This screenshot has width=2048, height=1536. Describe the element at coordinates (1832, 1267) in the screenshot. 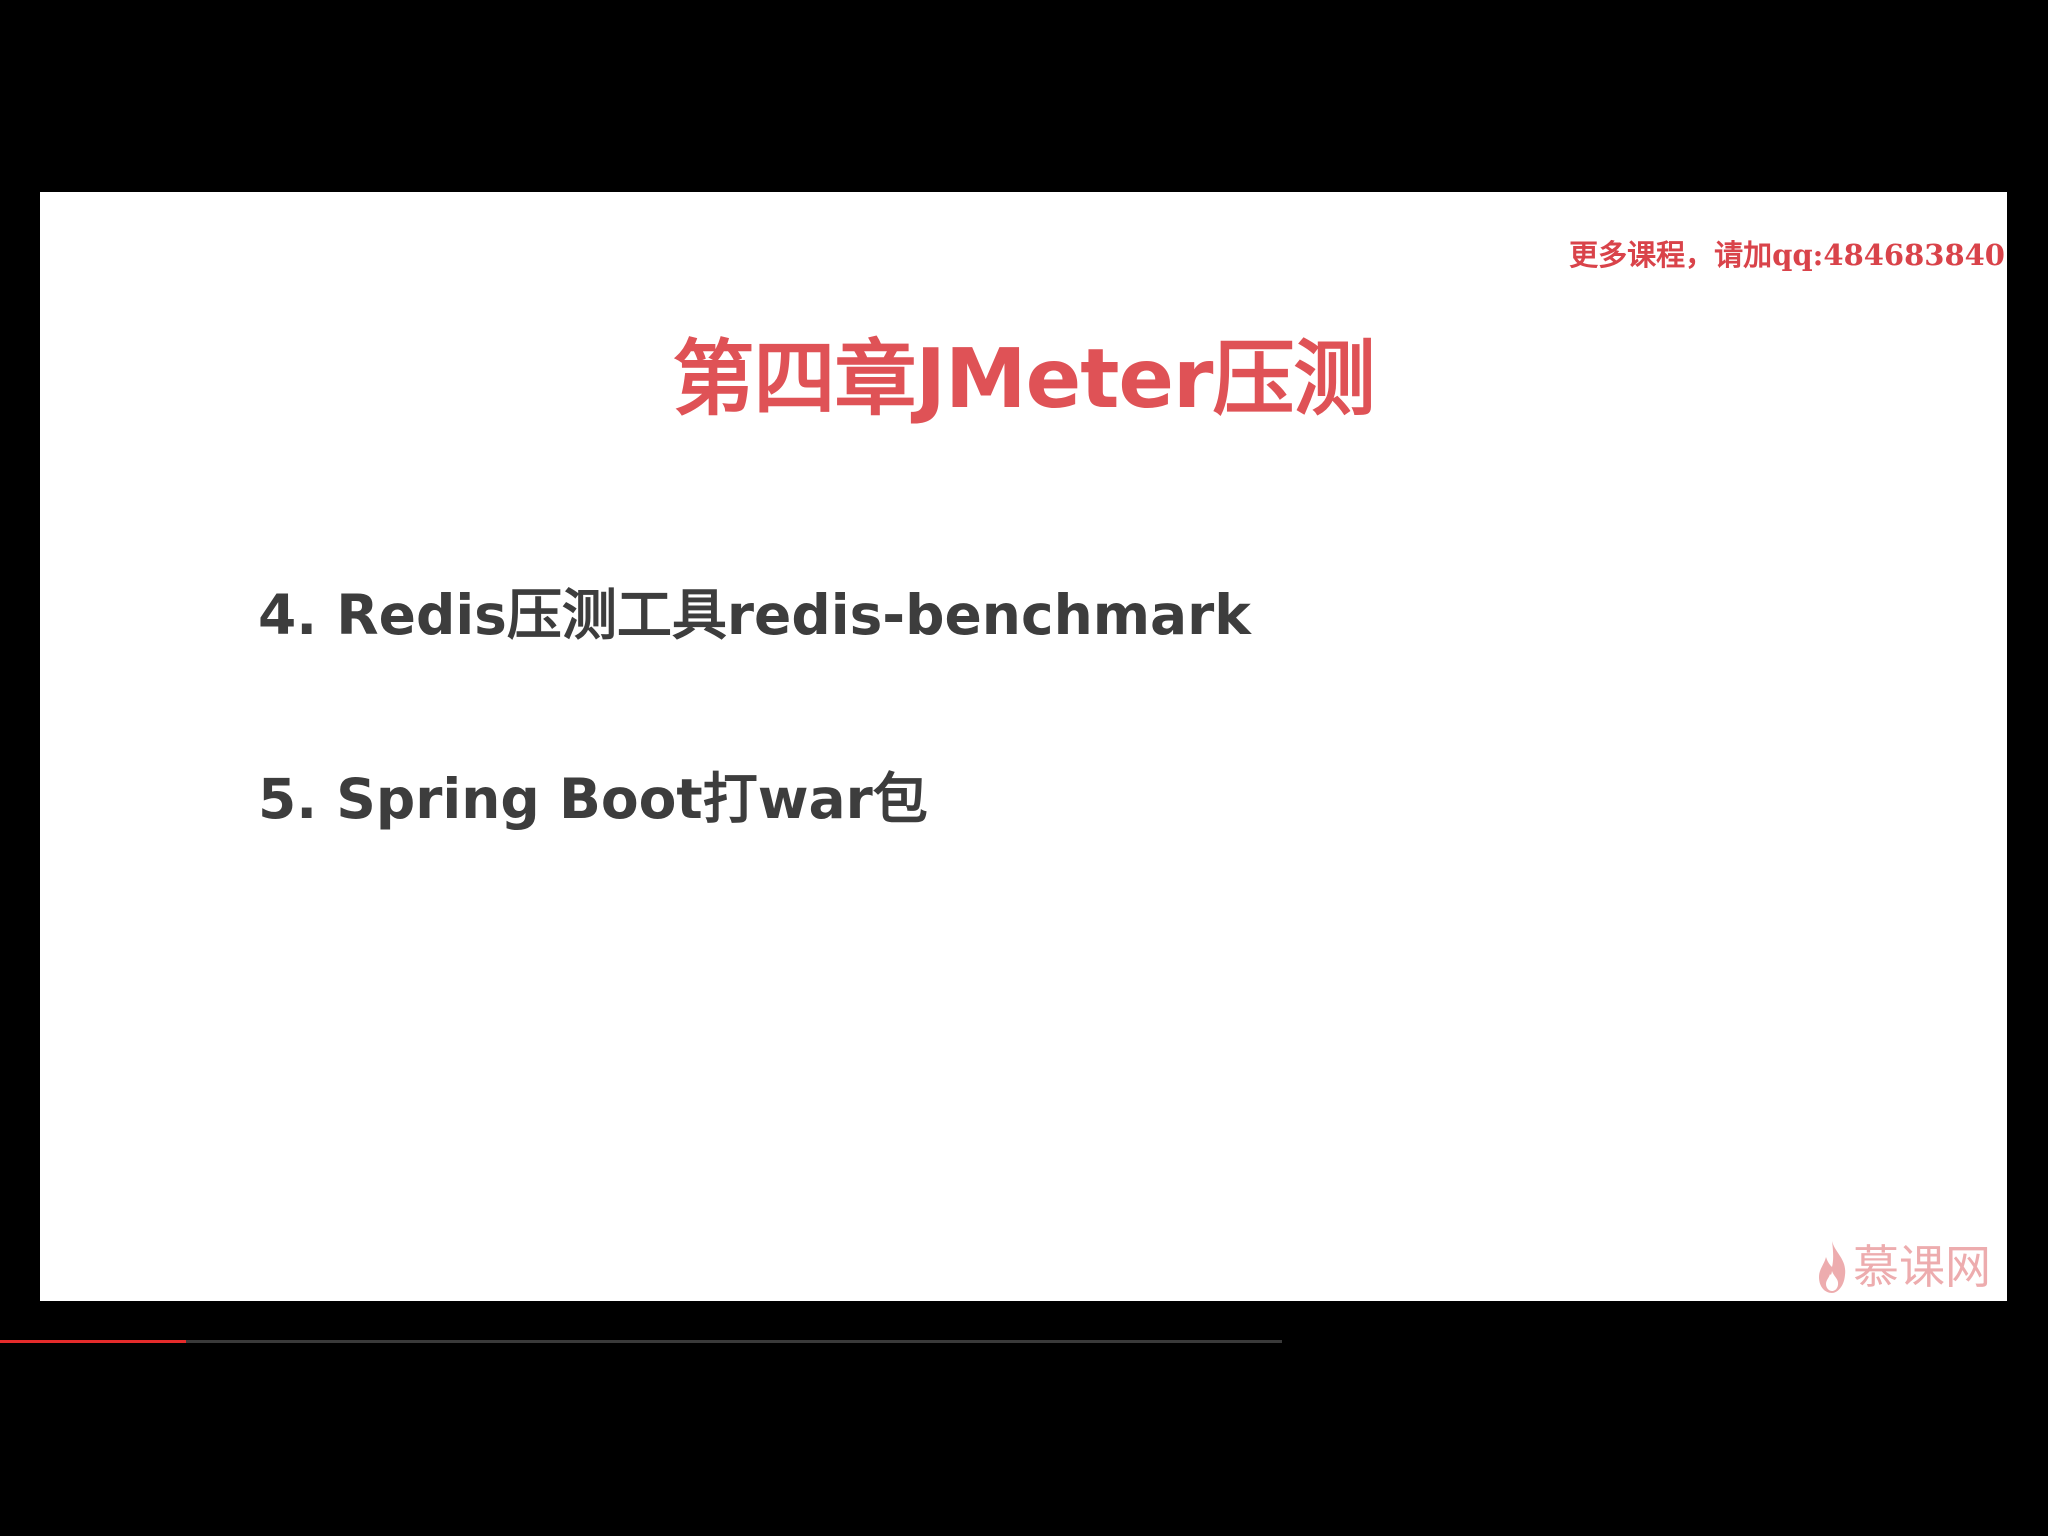

I see `flame-icon` at that location.